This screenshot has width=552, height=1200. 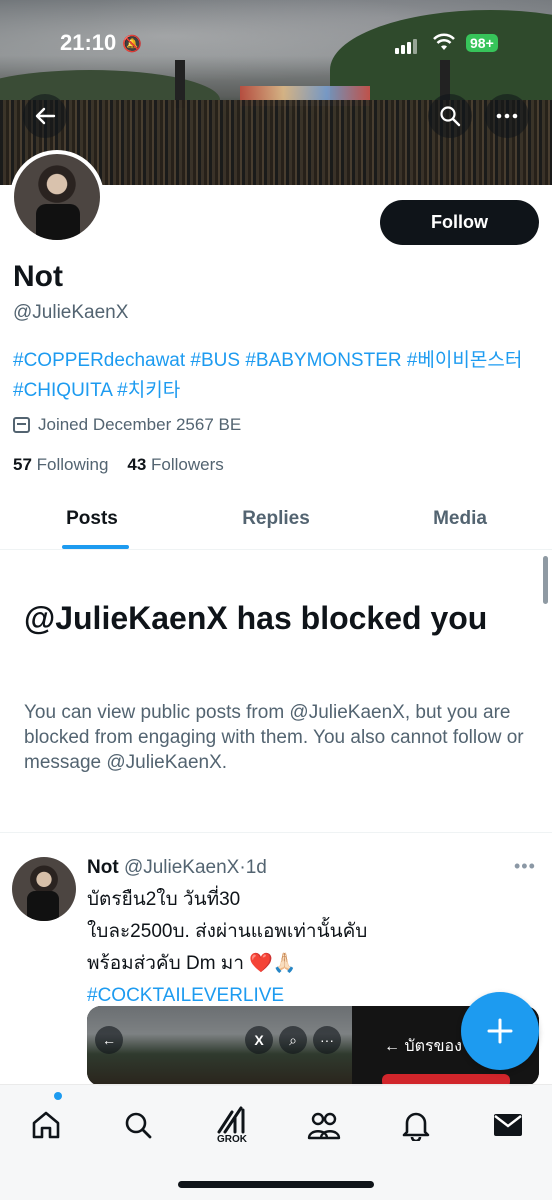 I want to click on back-arrow-icon, so click(x=45, y=116).